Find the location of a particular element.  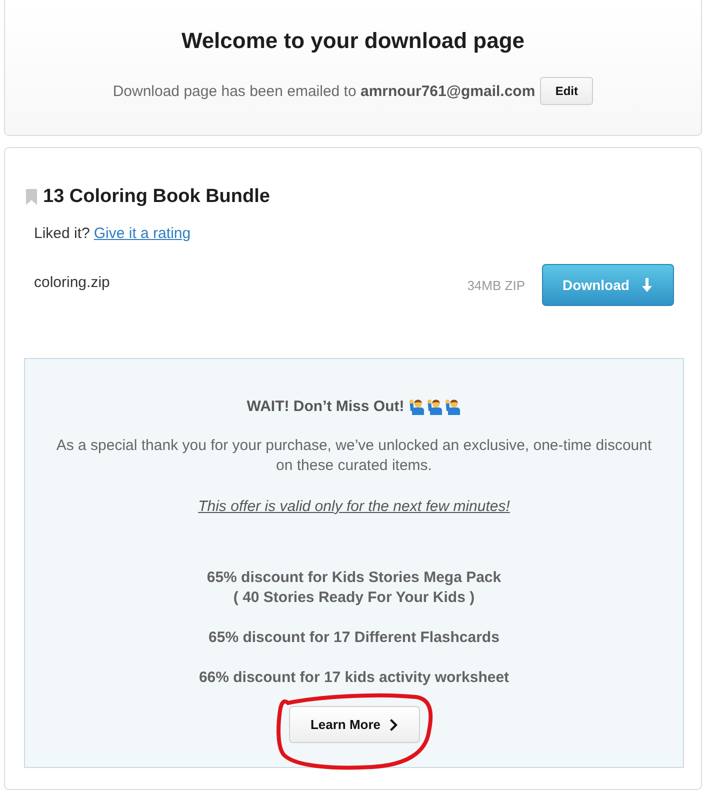

page-title: Welcome to your download page is located at coordinates (353, 41).